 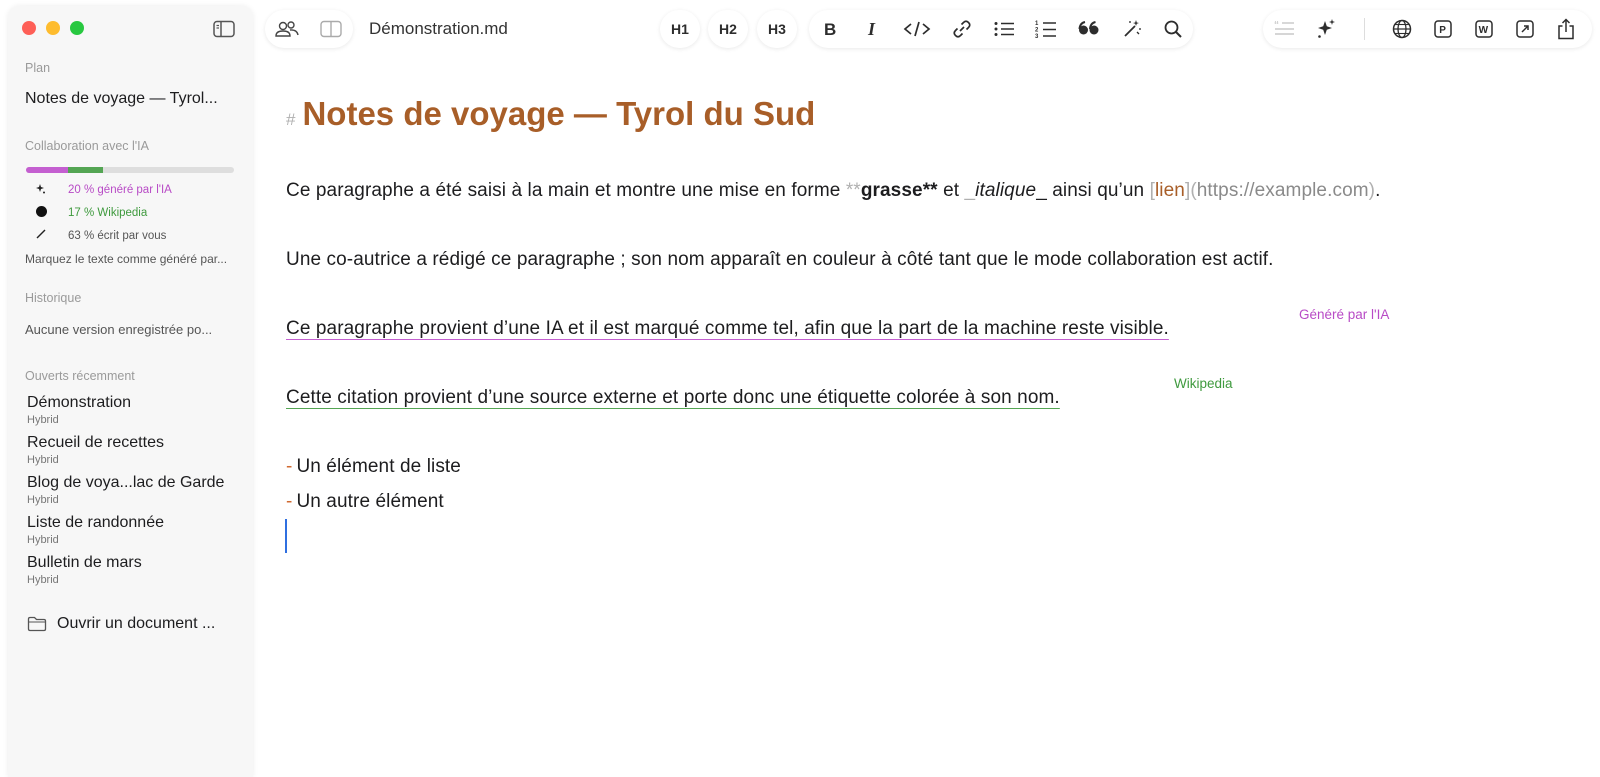 What do you see at coordinates (47, 170) in the screenshot?
I see `progress-ai-segment` at bounding box center [47, 170].